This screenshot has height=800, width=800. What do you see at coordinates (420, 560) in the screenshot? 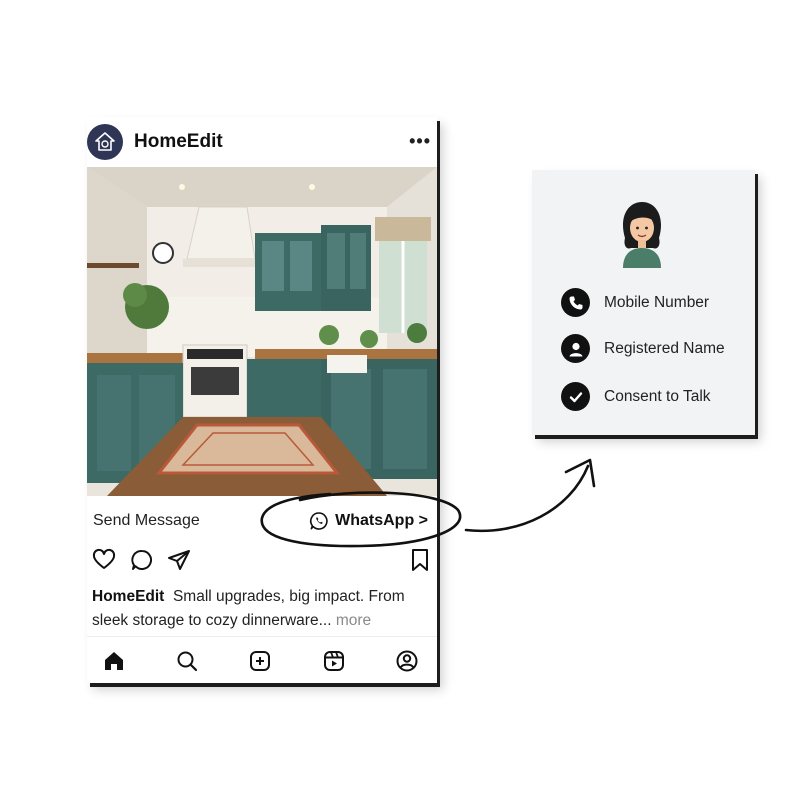
I see `bookmark-icon` at bounding box center [420, 560].